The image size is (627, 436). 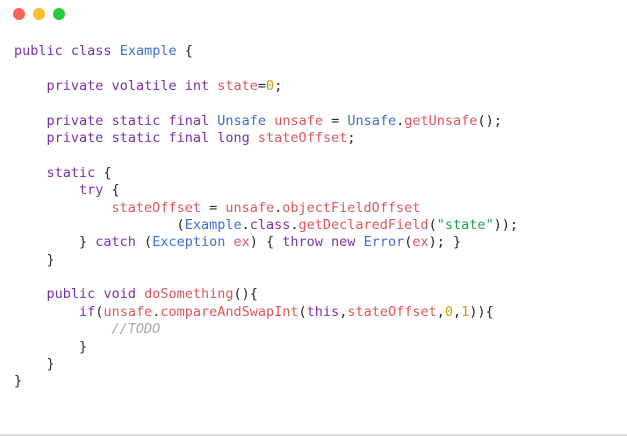 I want to click on code-line: stateOffset = unsafe.objectFieldOffset, so click(x=266, y=207).